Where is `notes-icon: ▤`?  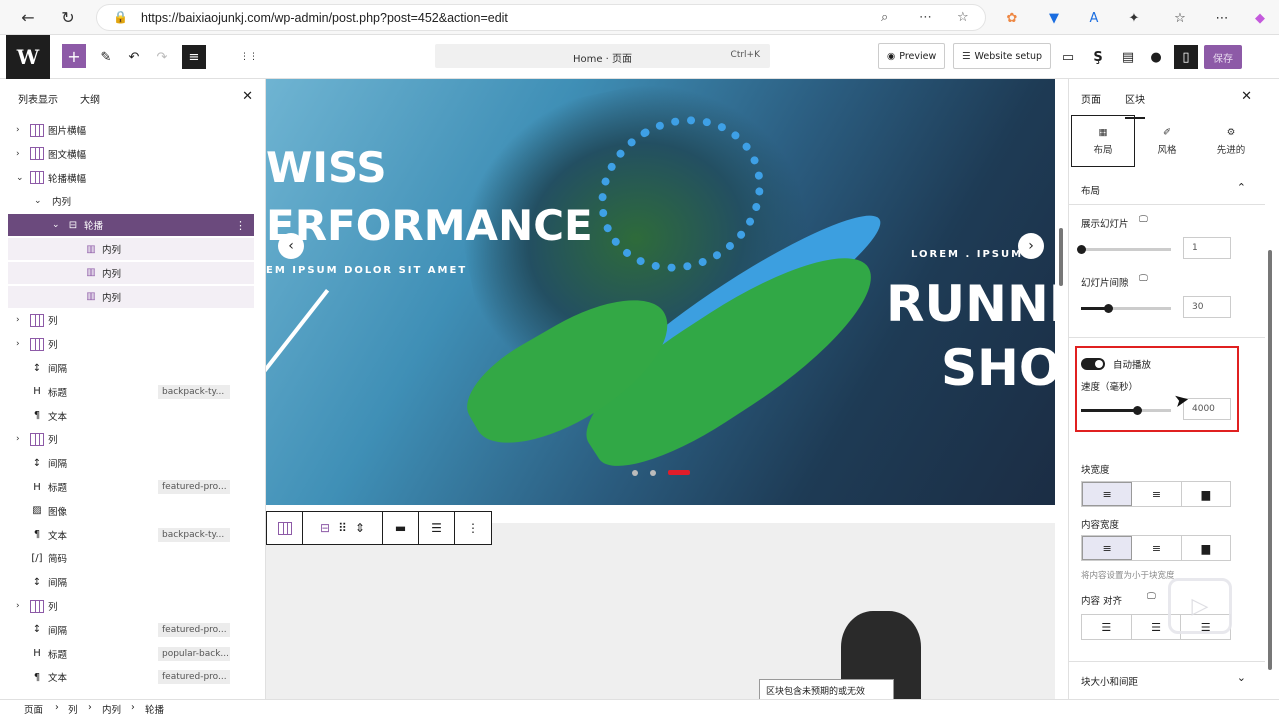
notes-icon: ▤ is located at coordinates (1128, 57).